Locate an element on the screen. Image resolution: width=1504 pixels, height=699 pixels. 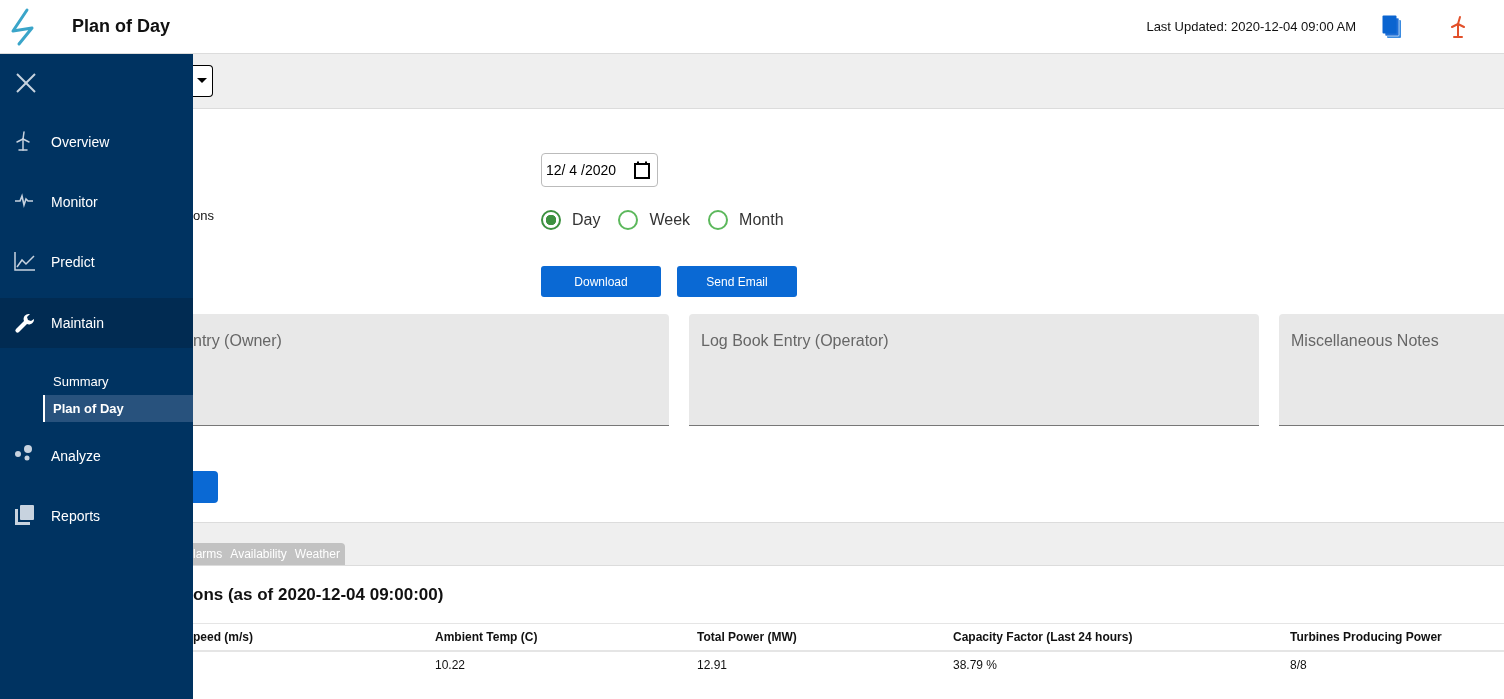
nav-item: Analyze is located at coordinates (96, 456).